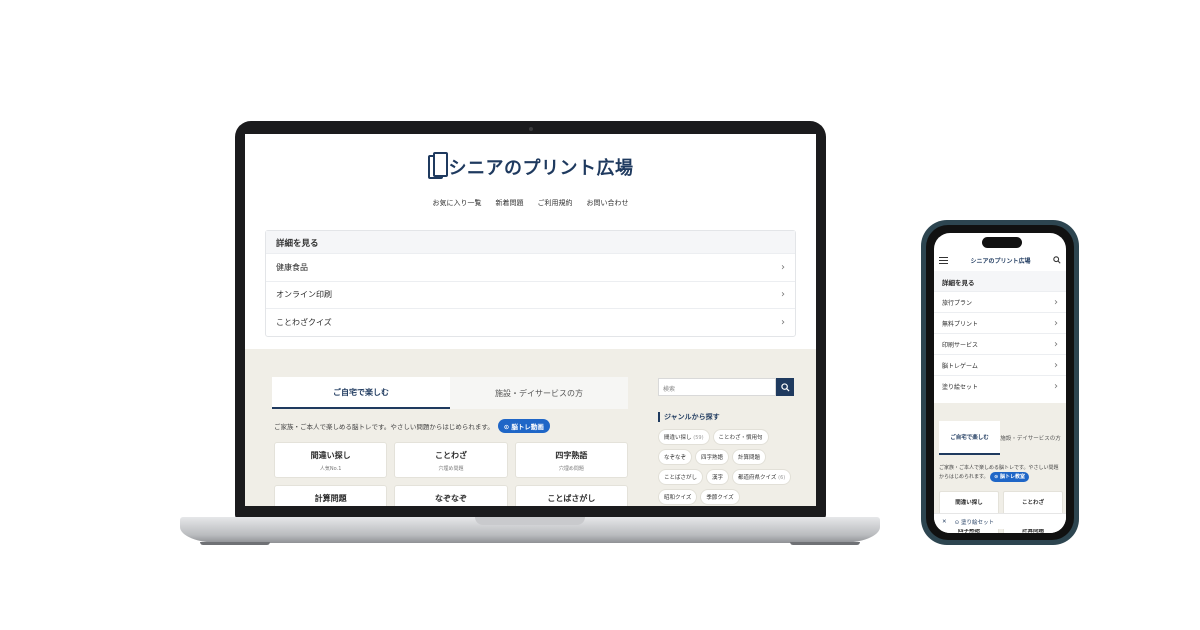 The image size is (1200, 630). Describe the element at coordinates (717, 387) in the screenshot. I see `search-input: 検索` at that location.